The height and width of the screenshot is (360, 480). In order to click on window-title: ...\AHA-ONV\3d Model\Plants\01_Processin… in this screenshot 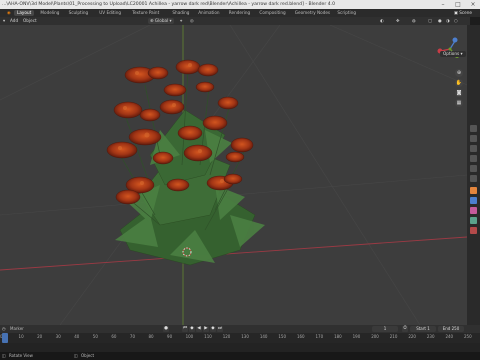, I will do `click(169, 4)`.